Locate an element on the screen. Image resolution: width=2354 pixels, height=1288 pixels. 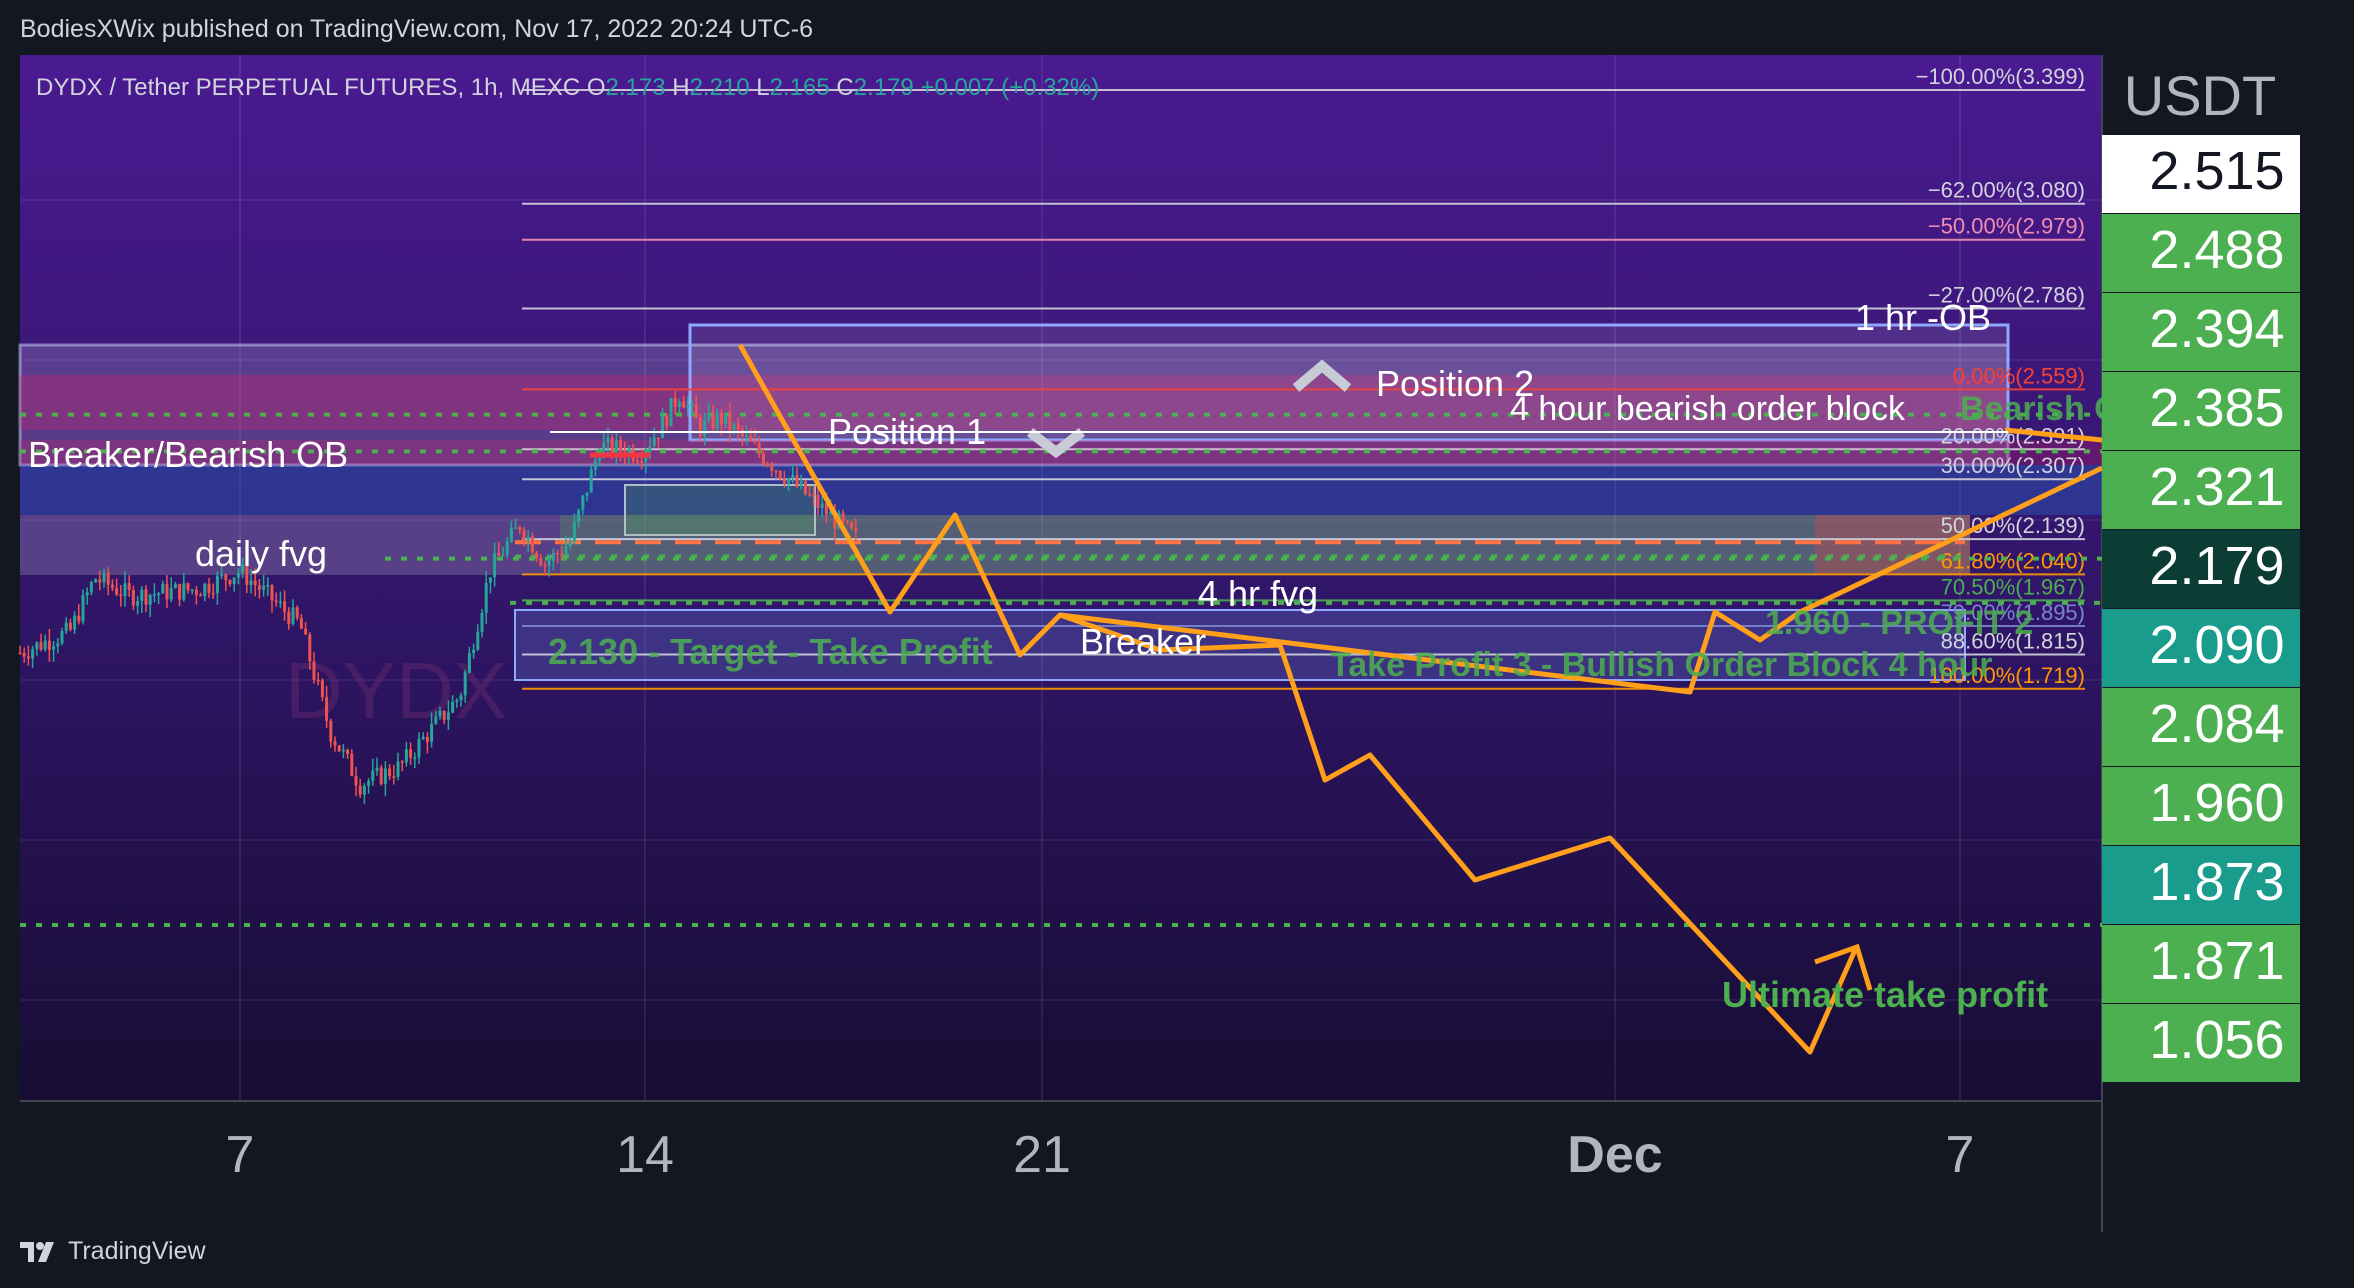
time-tick-1: 14 is located at coordinates (645, 1155).